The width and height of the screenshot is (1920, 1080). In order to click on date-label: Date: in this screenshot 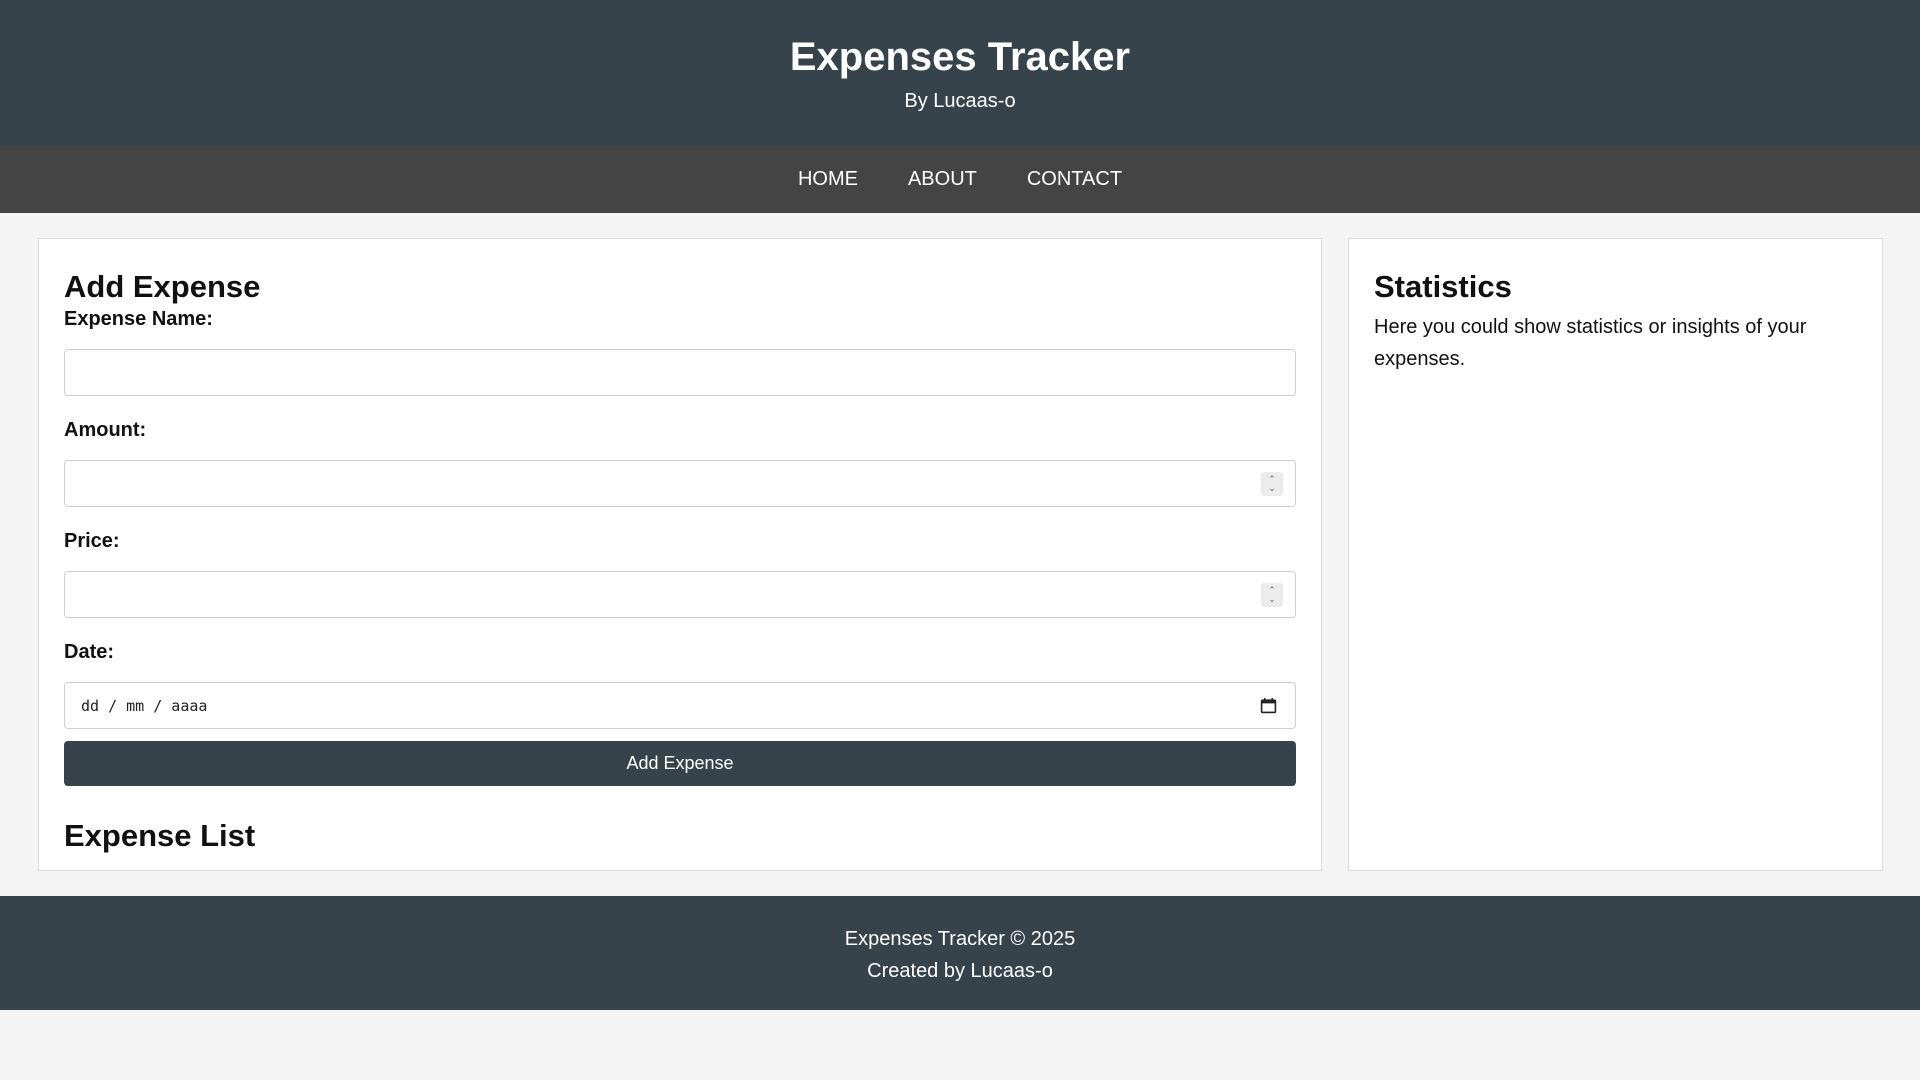, I will do `click(89, 652)`.